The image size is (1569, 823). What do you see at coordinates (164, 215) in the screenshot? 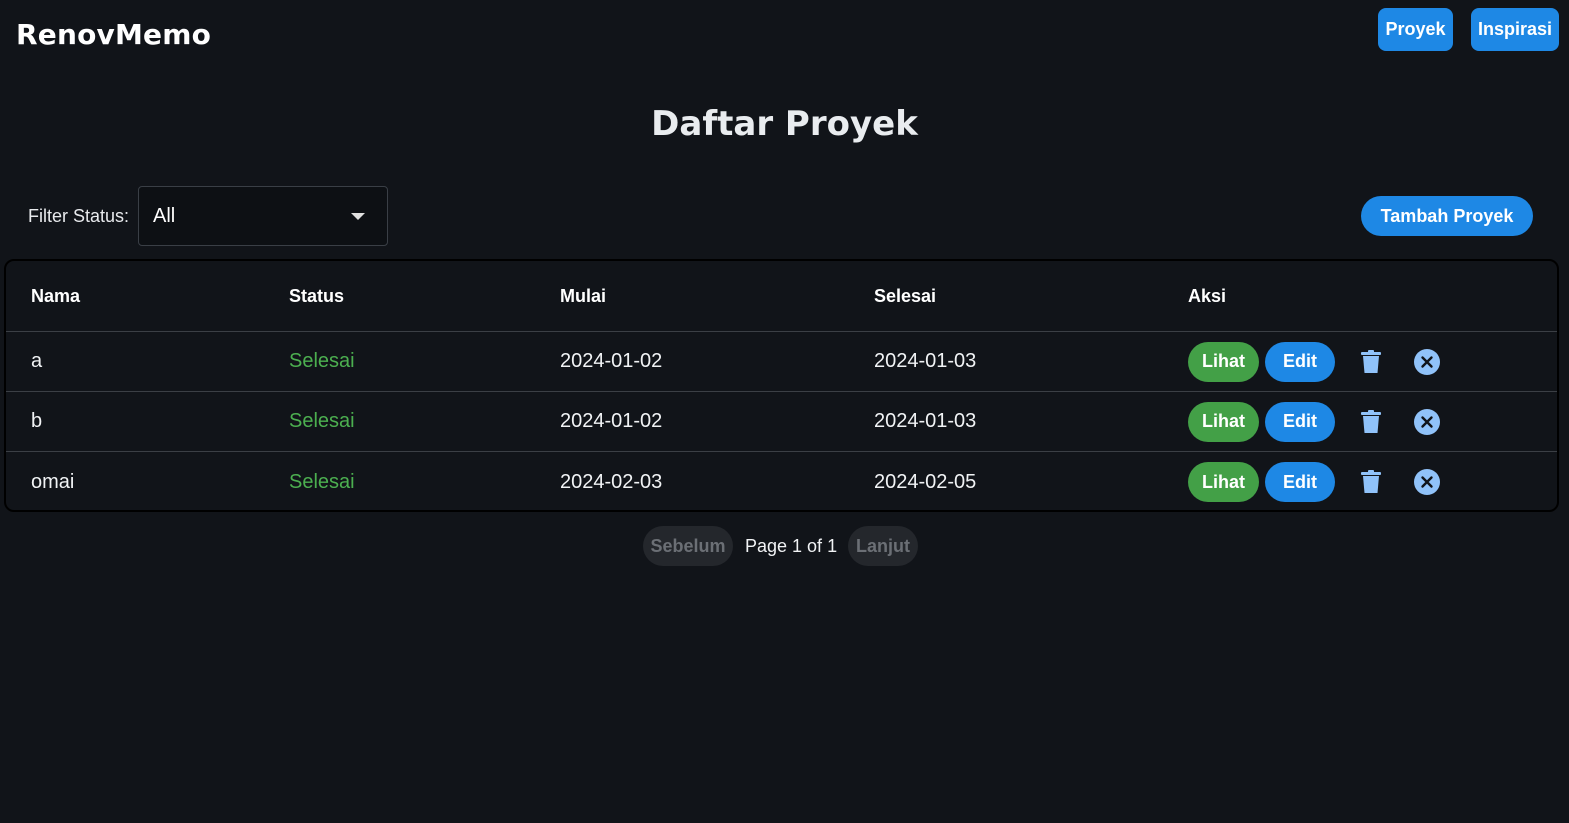
I see `filter-status-value: All` at bounding box center [164, 215].